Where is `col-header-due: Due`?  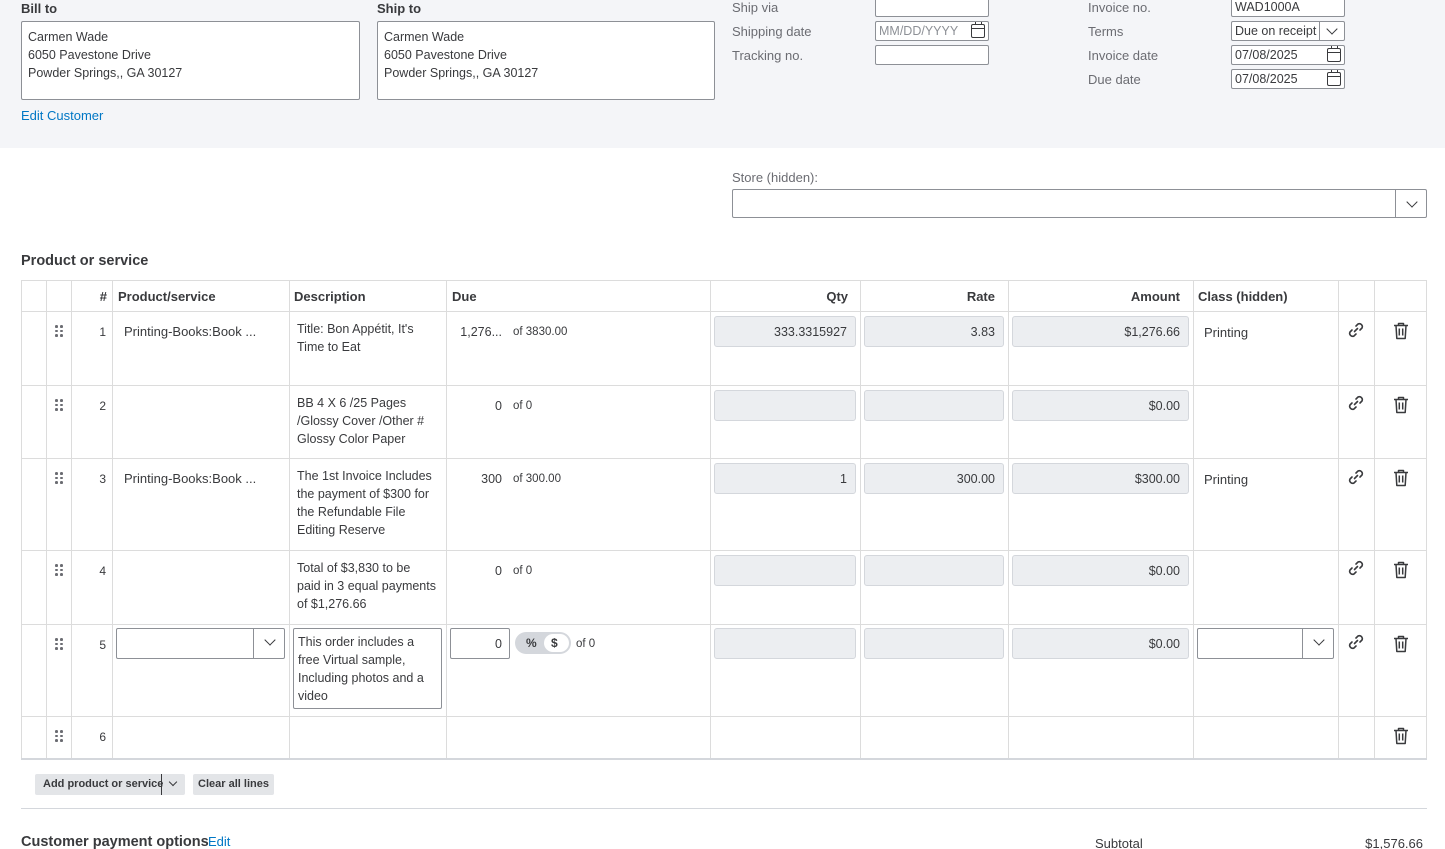
col-header-due: Due is located at coordinates (464, 296).